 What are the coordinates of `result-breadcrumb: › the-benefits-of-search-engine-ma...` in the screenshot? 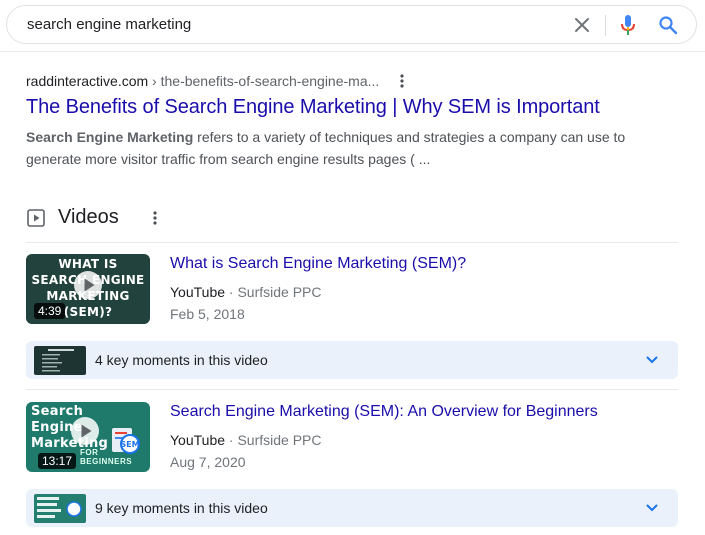 It's located at (264, 81).